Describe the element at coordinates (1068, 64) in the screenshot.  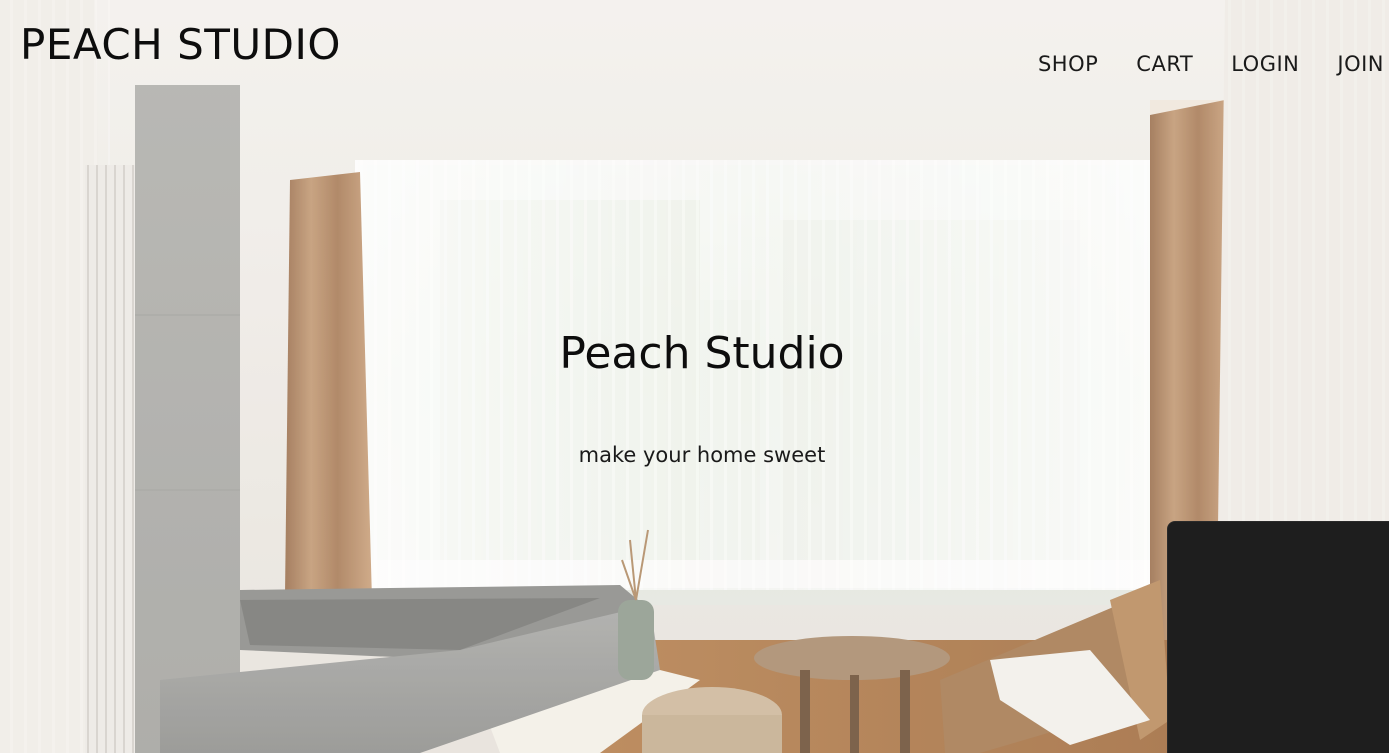
I see `nav-shop-link: SHOP` at that location.